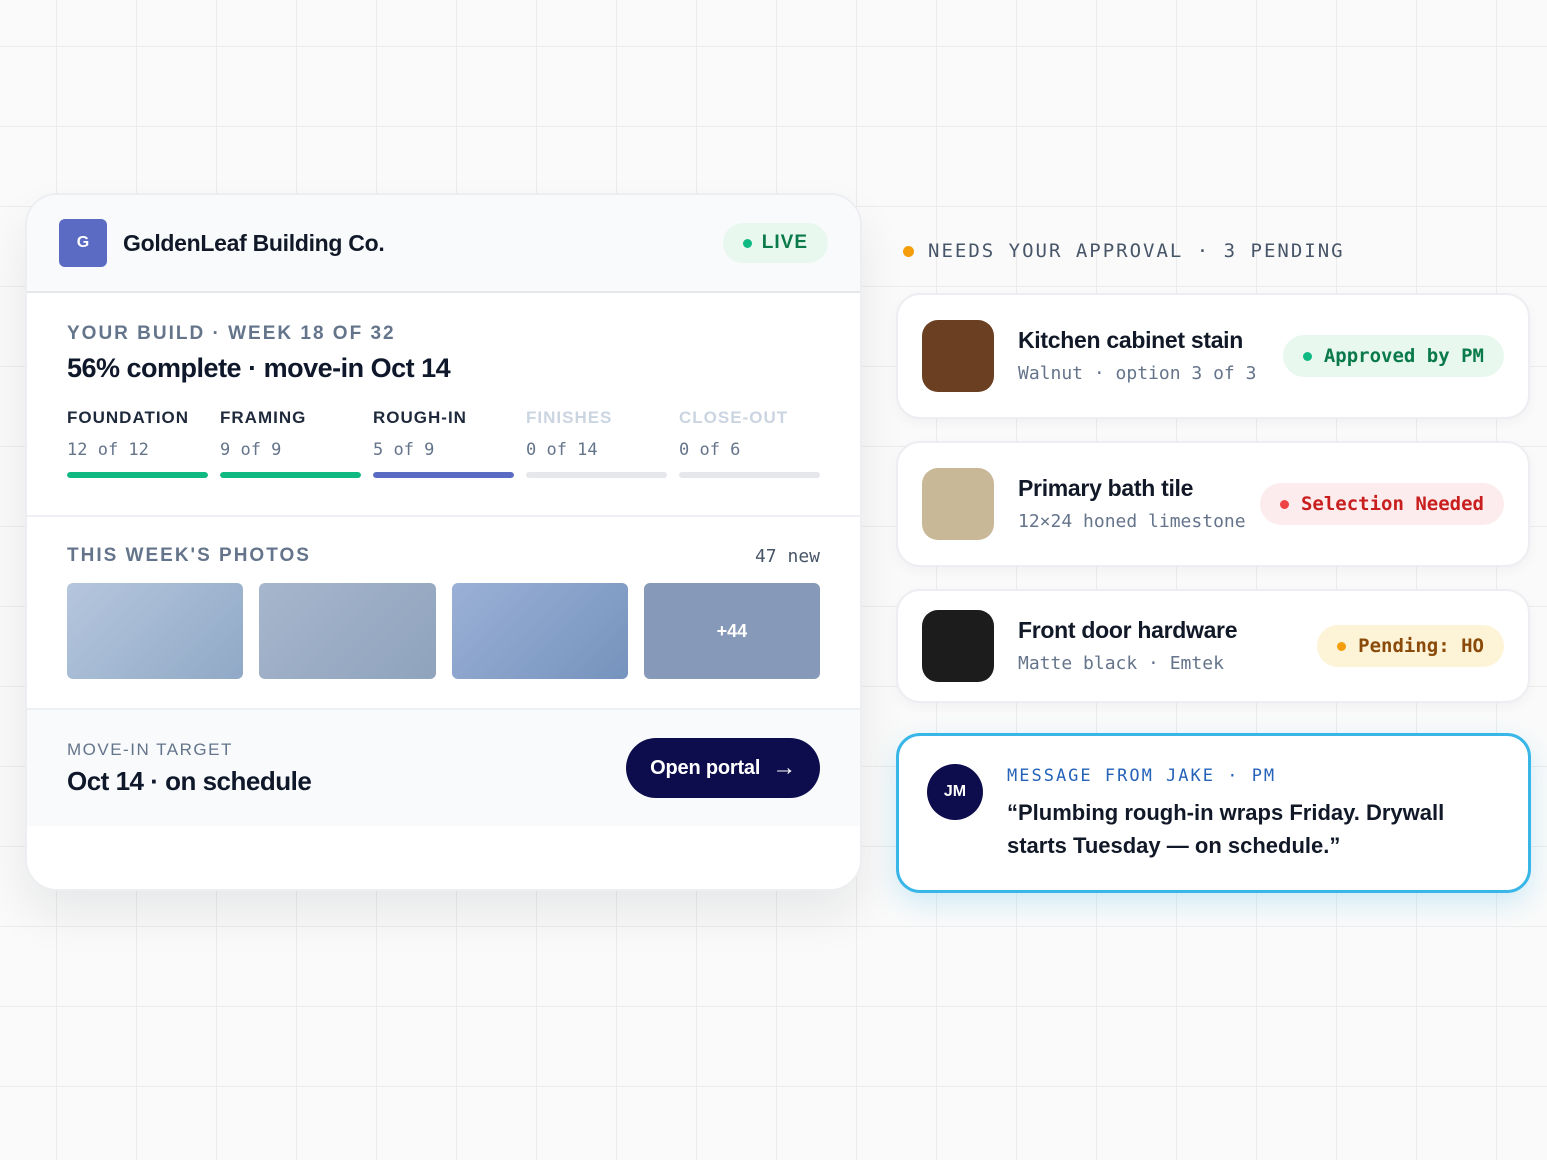 The height and width of the screenshot is (1160, 1547). Describe the element at coordinates (1136, 251) in the screenshot. I see `approvals-header-label: NEEDS YOUR APPROVAL · 3 PENDING` at that location.